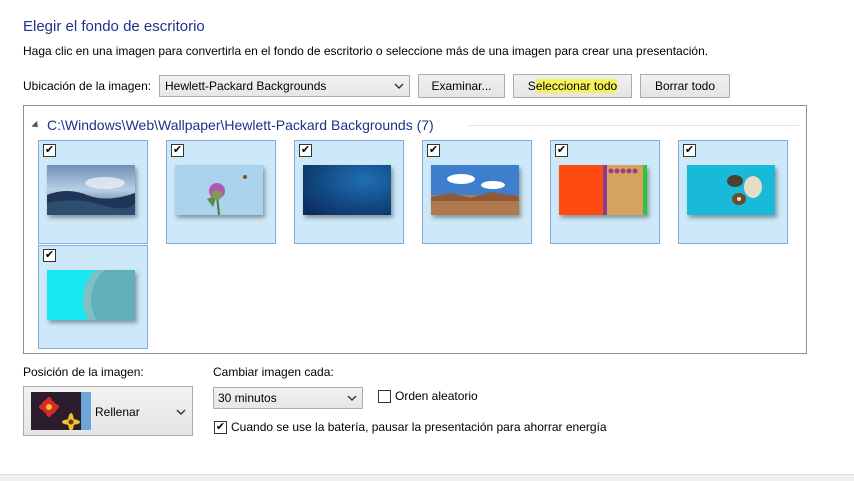 The width and height of the screenshot is (854, 481). I want to click on wallpaper-thumb-desert: ✔, so click(477, 192).